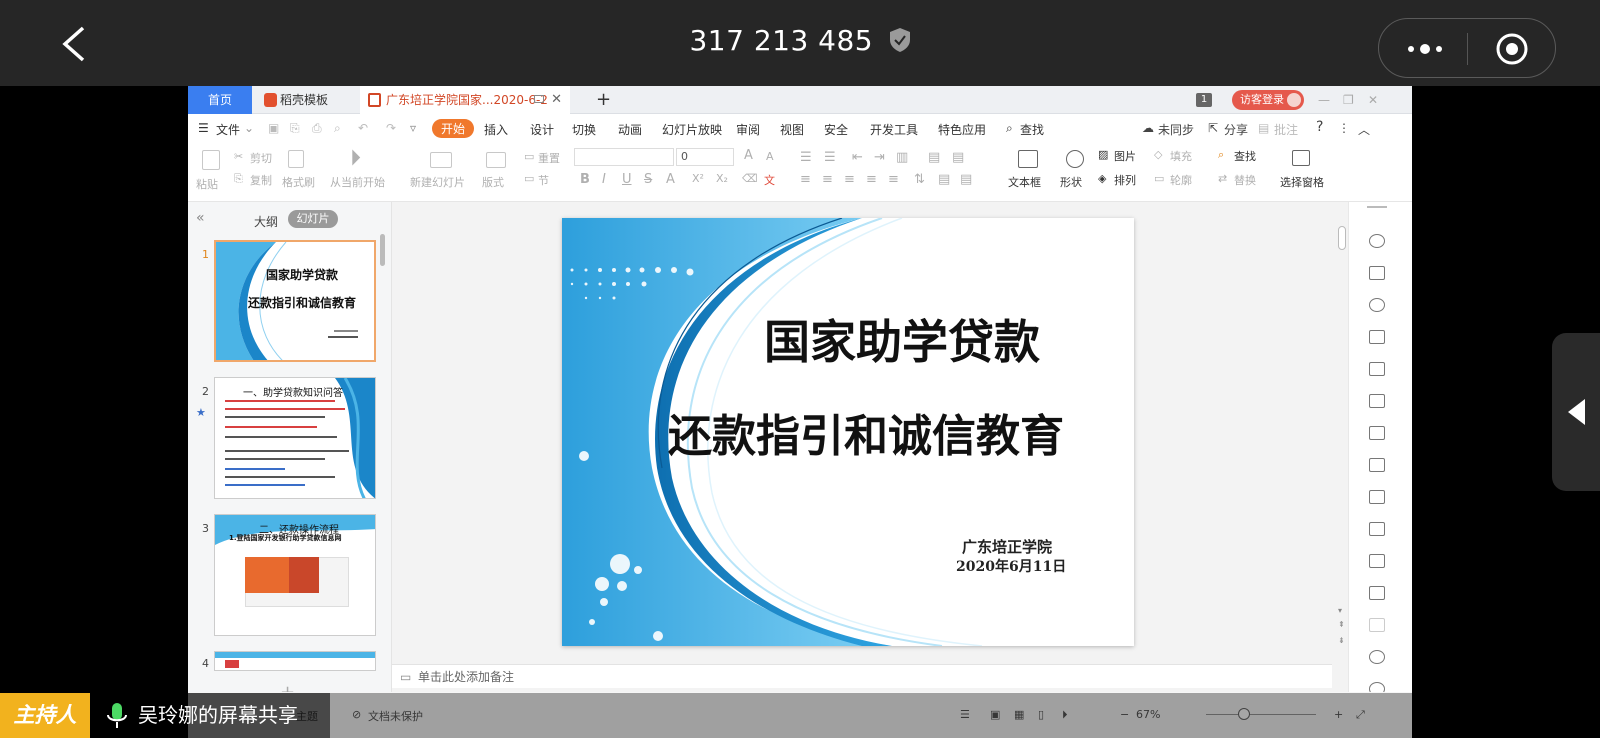 This screenshot has height=738, width=1600. What do you see at coordinates (1377, 273) in the screenshot?
I see `layout-pane-icon` at bounding box center [1377, 273].